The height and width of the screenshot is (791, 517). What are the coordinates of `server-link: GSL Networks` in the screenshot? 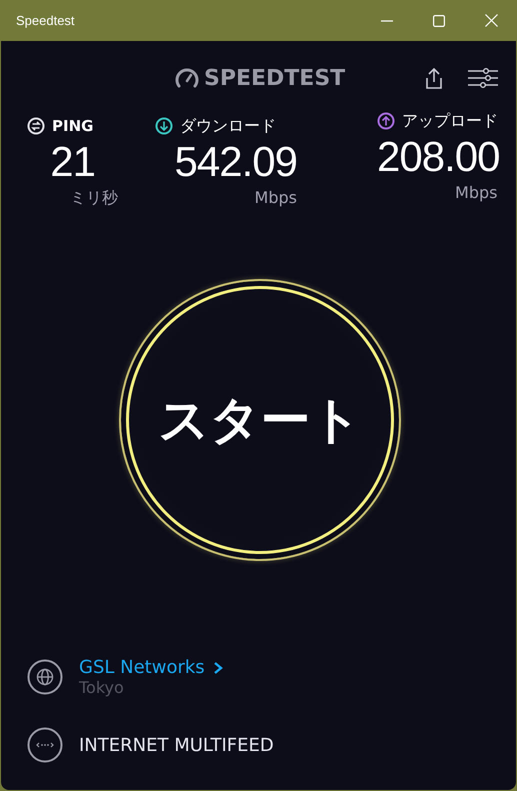 It's located at (151, 667).